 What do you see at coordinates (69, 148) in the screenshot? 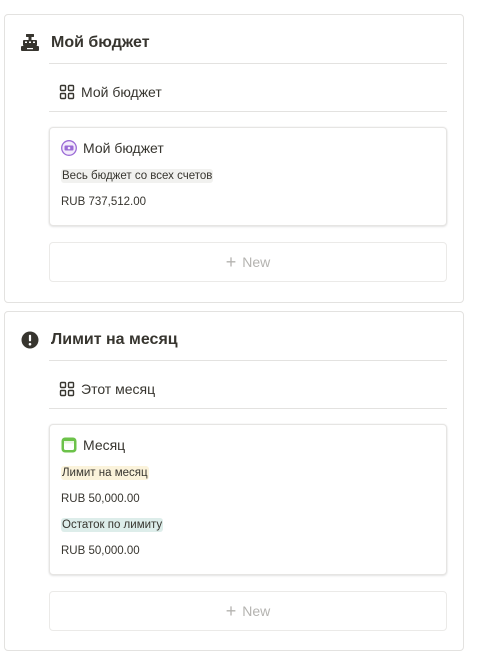
I see `money-icon` at bounding box center [69, 148].